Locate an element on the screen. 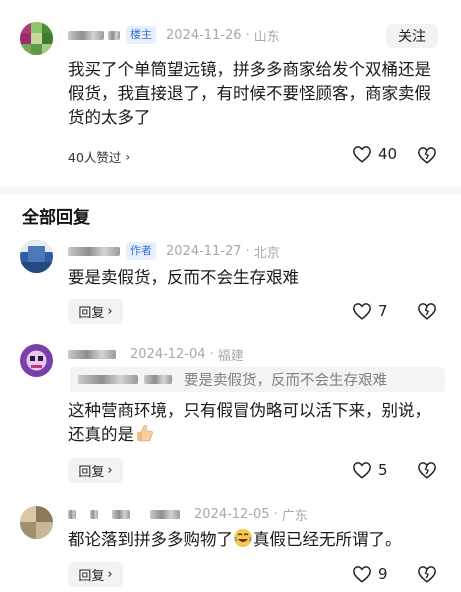 Image resolution: width=461 pixels, height=592 pixels. op-badge: 楼主 is located at coordinates (141, 35).